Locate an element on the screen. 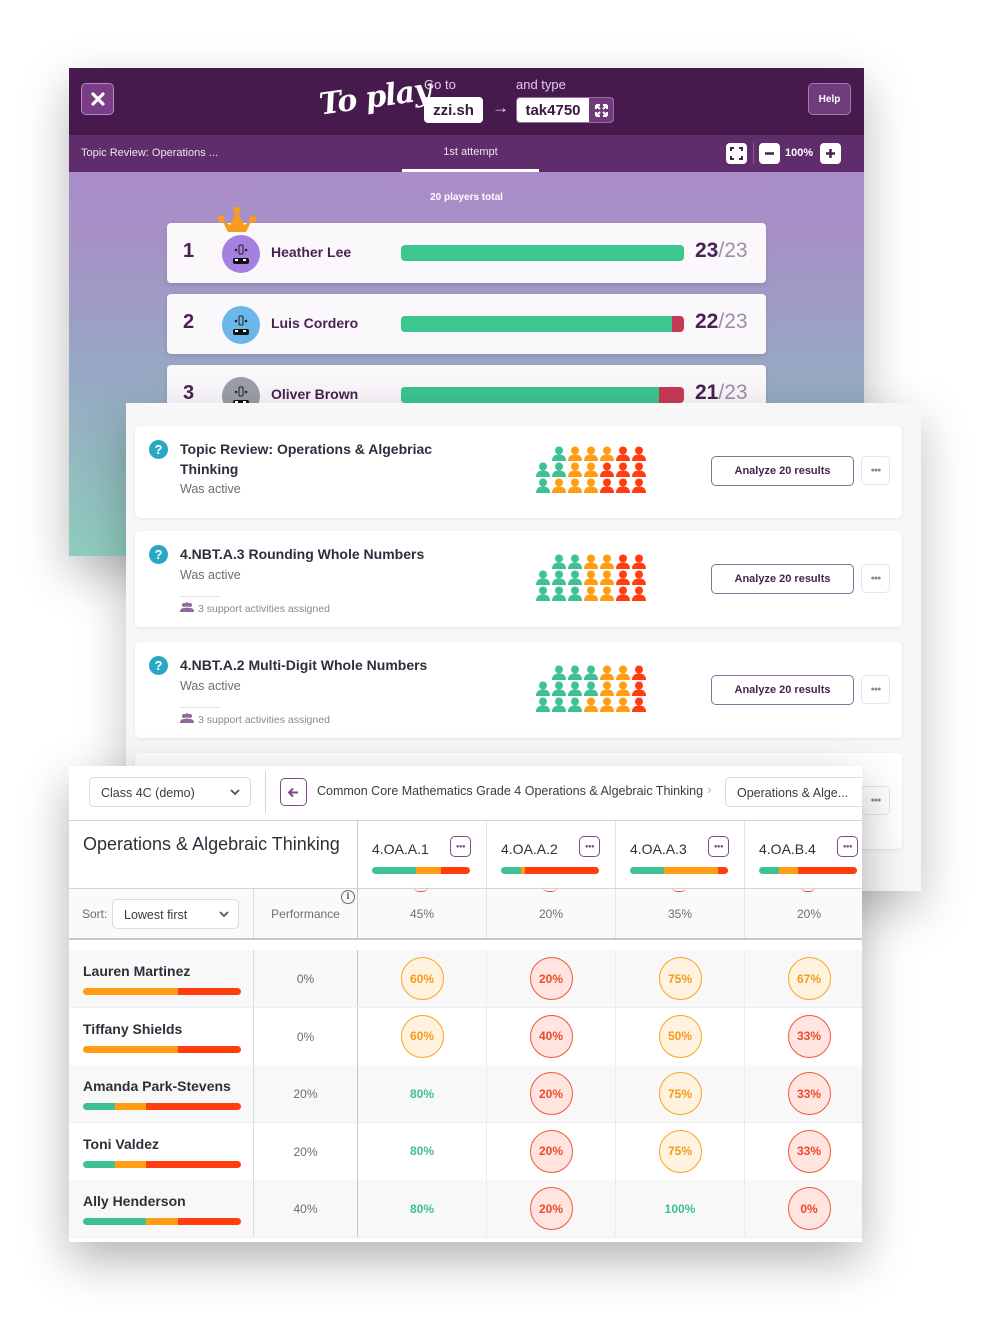  help-button: Help is located at coordinates (829, 99).